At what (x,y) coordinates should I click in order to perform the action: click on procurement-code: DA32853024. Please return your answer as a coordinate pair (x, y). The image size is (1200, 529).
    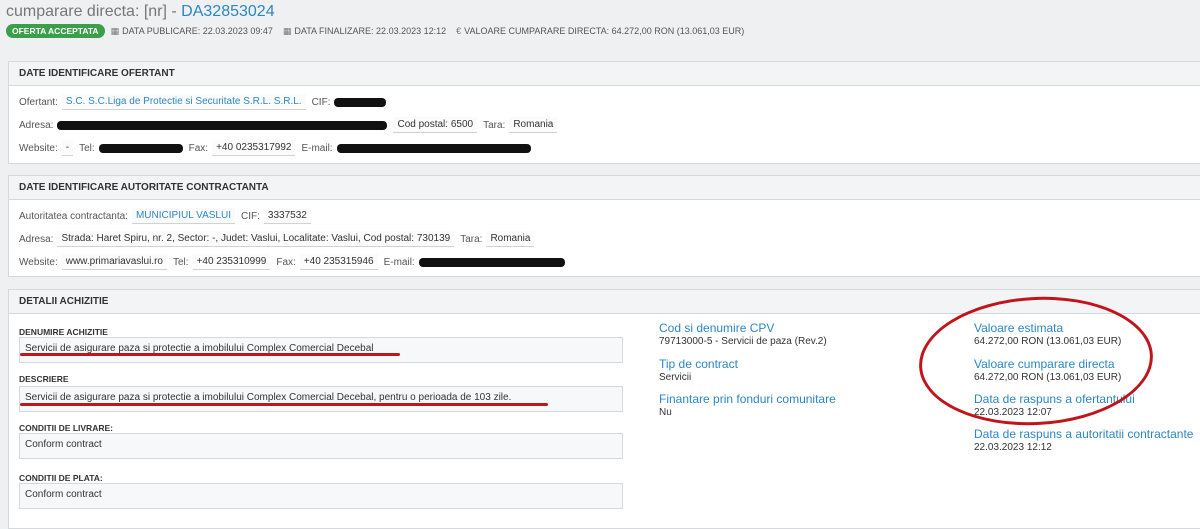
    Looking at the image, I should click on (228, 11).